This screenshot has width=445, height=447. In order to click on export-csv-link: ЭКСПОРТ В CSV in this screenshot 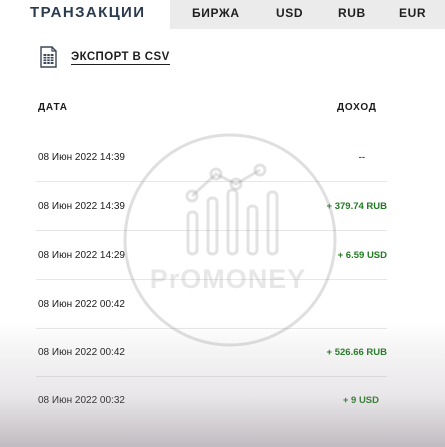, I will do `click(105, 57)`.